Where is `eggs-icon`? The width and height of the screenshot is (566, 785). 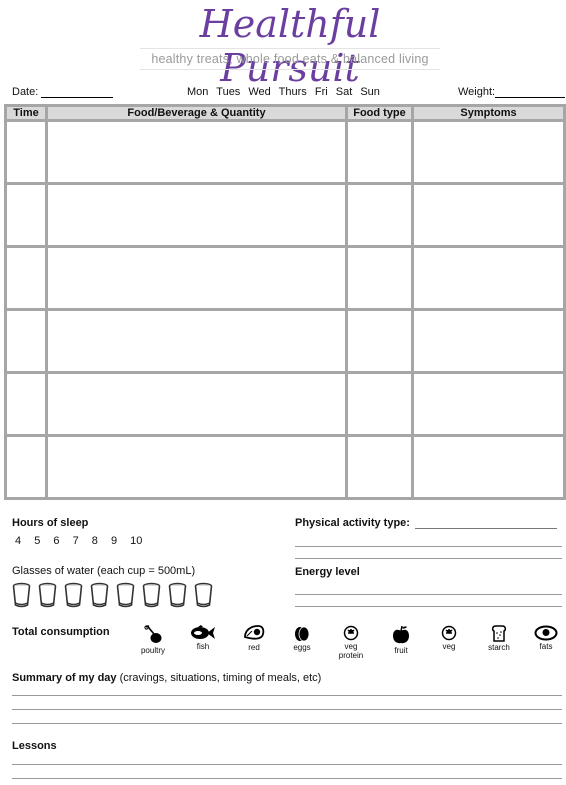
eggs-icon is located at coordinates (302, 634).